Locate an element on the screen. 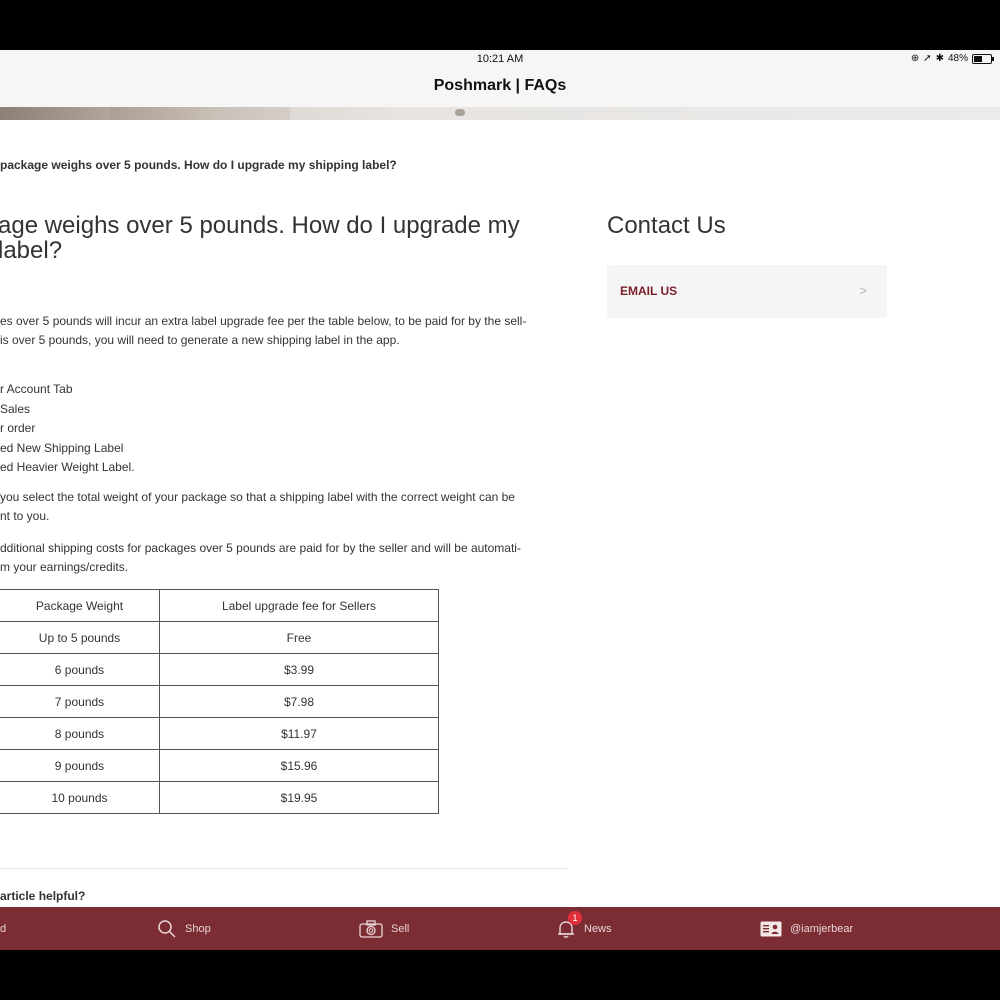 The image size is (1000, 1000). tab-news: News is located at coordinates (584, 928).